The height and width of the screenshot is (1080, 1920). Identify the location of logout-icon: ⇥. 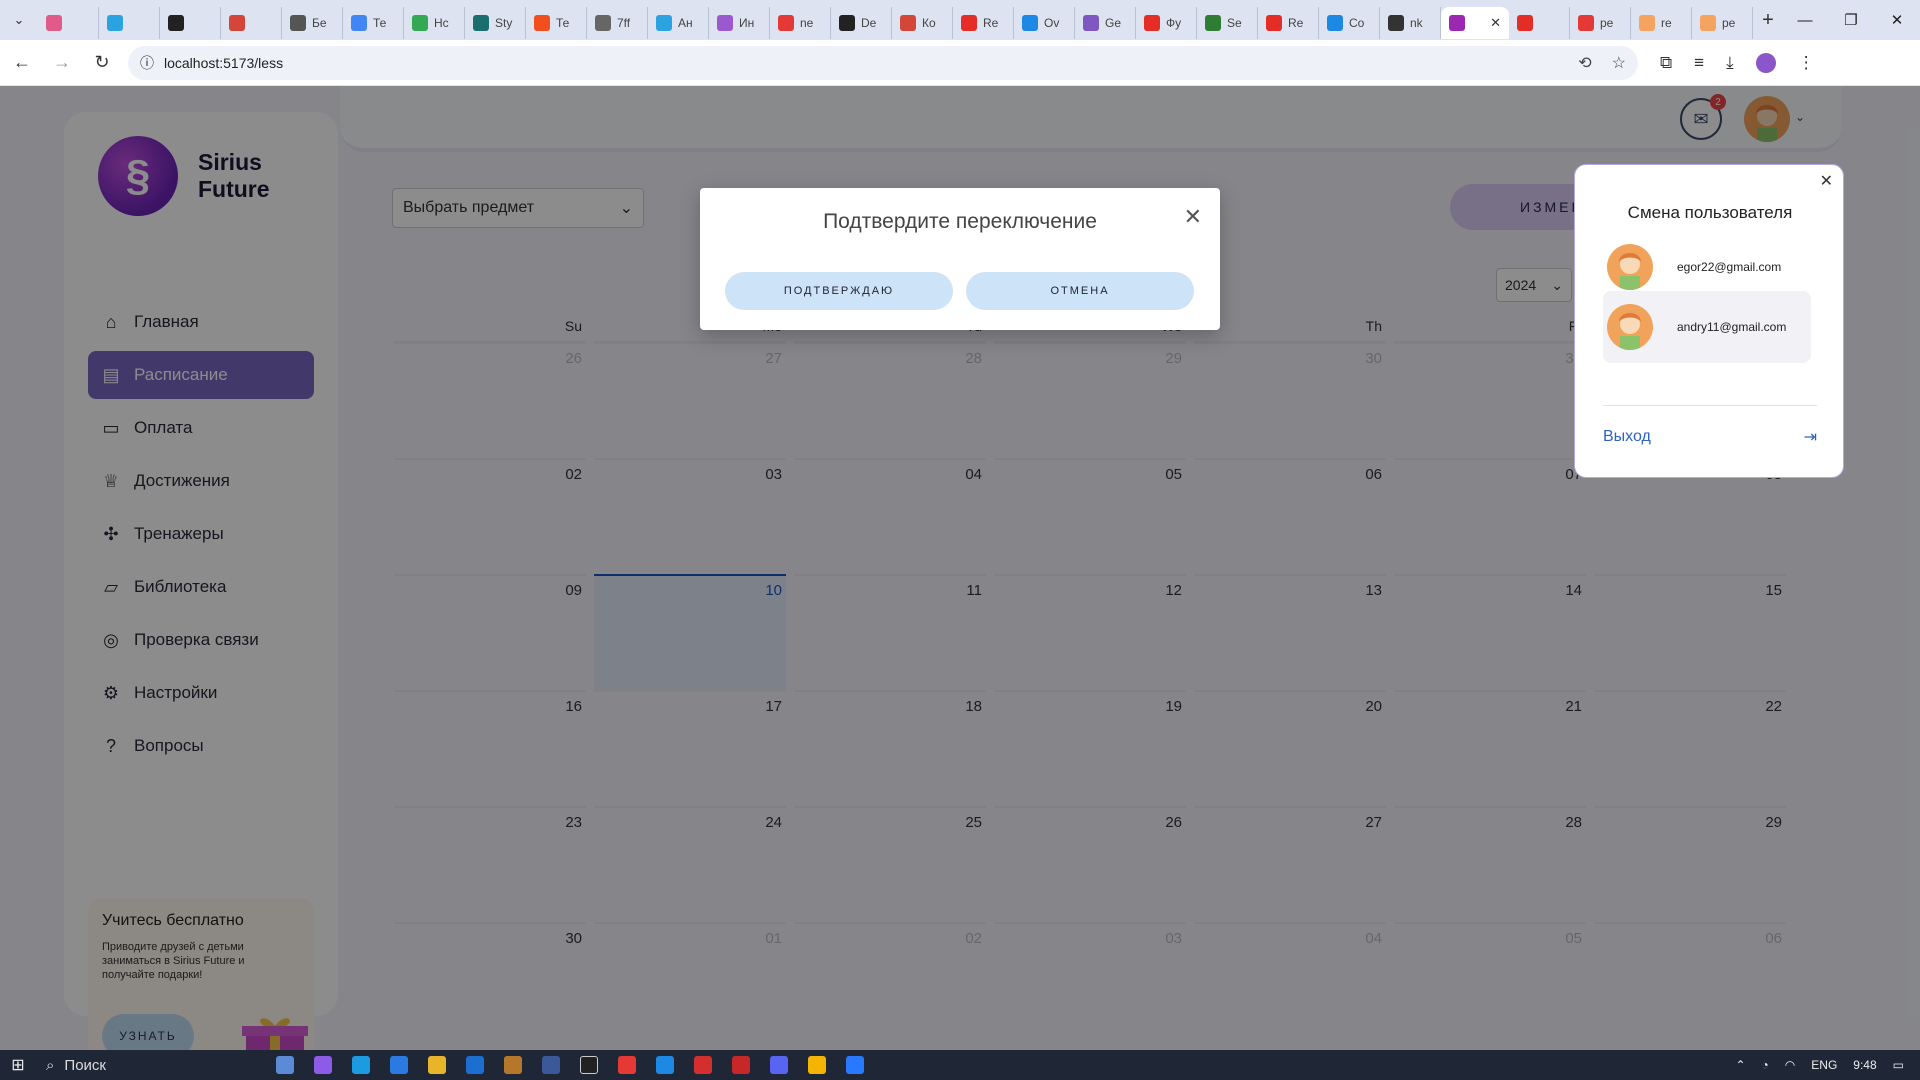
(1810, 437).